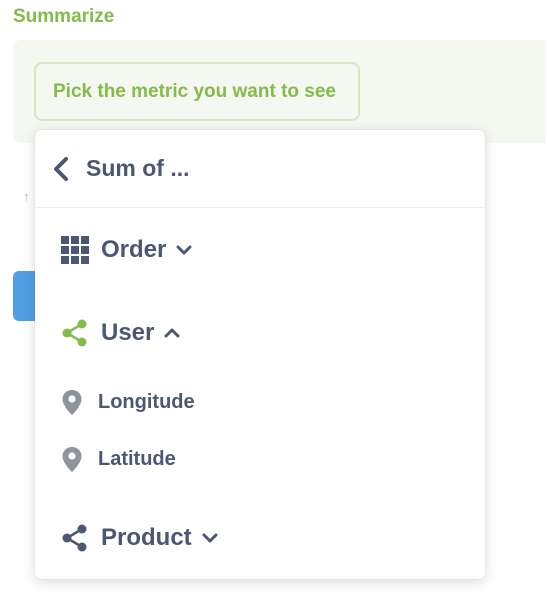 The image size is (546, 593). Describe the element at coordinates (260, 250) in the screenshot. I see `group-order: Order` at that location.